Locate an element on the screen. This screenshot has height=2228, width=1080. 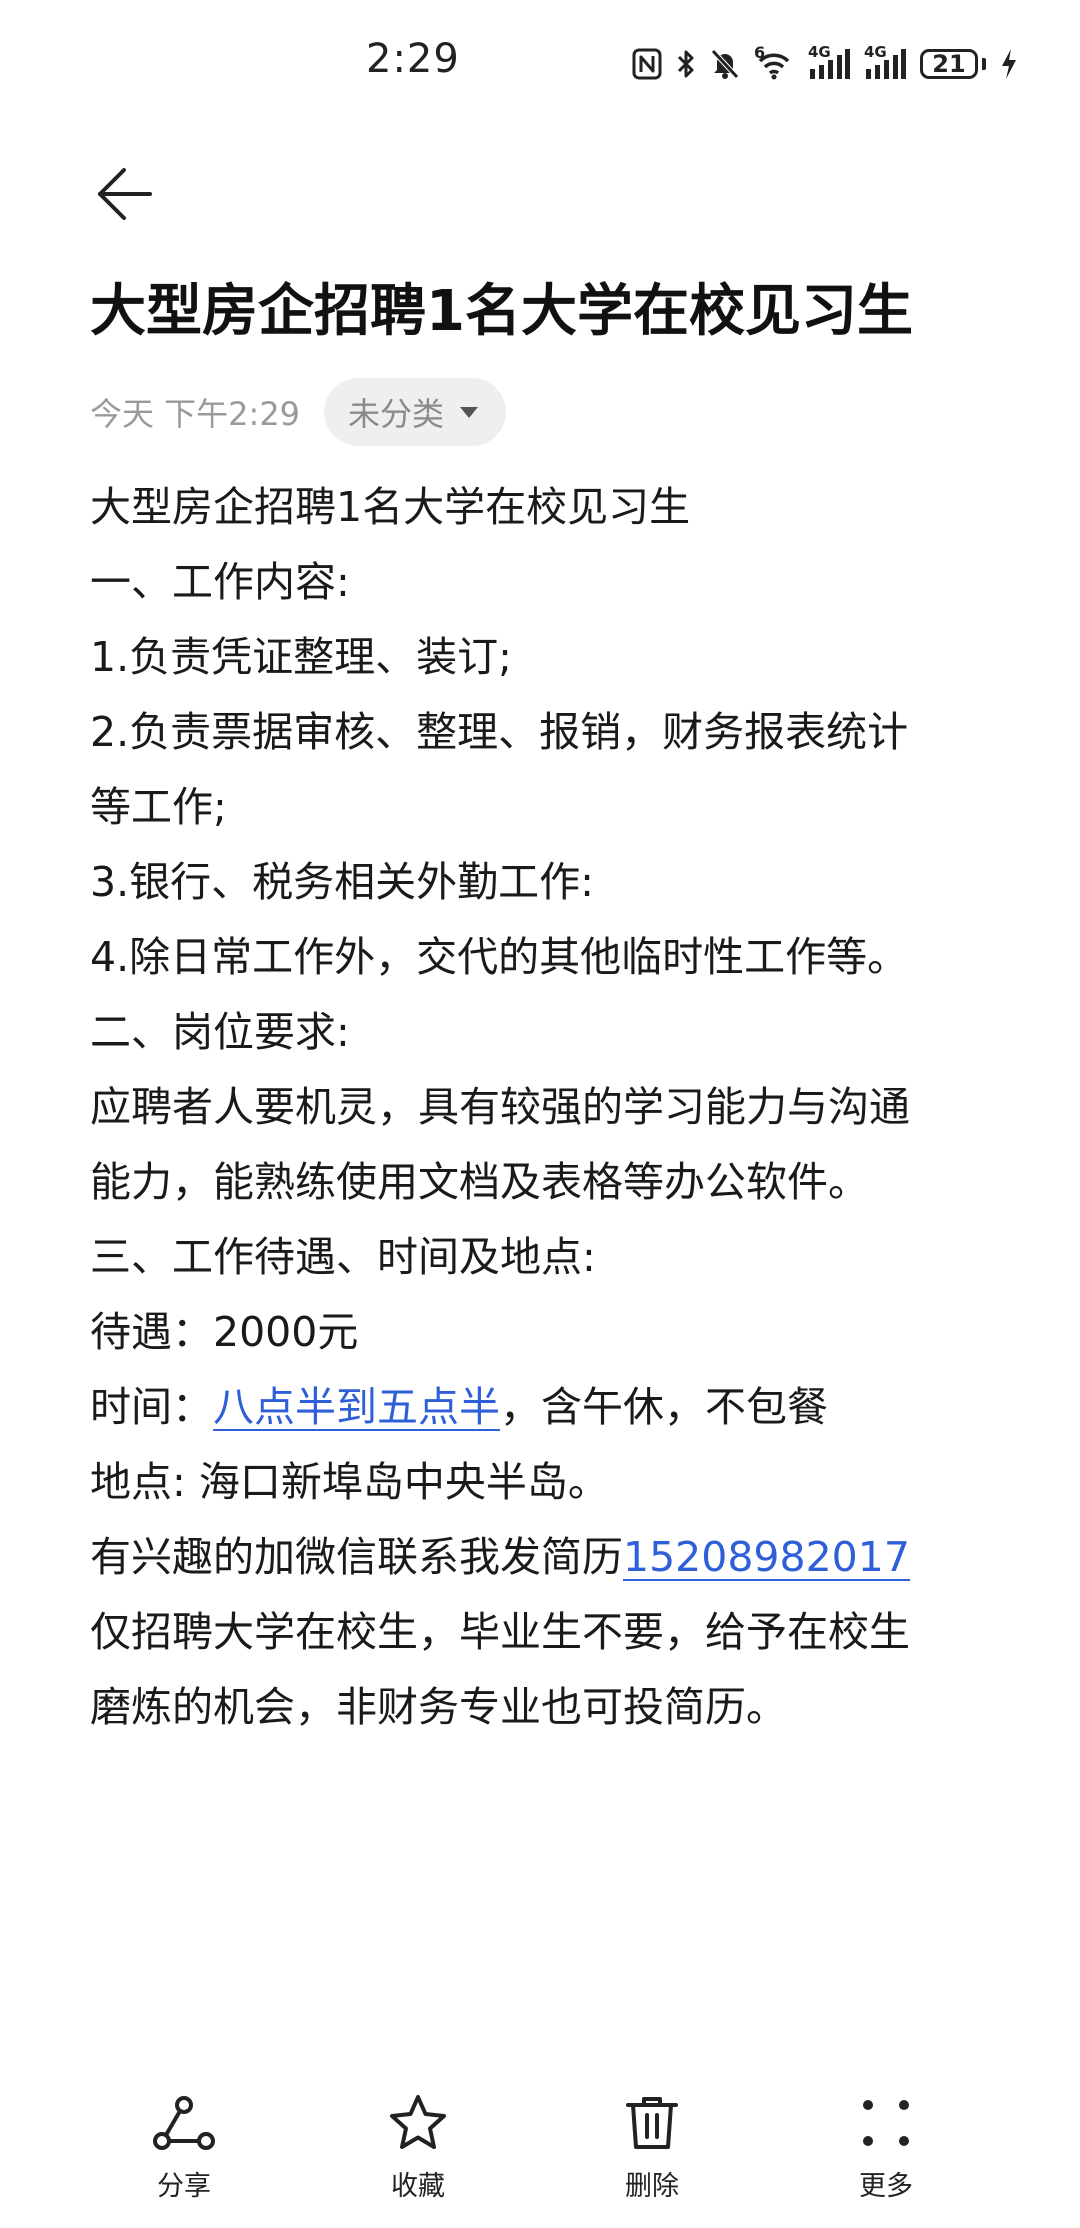
body-line-contact: 有兴趣的加微信联系我发简历15208982017 is located at coordinates (550, 1557).